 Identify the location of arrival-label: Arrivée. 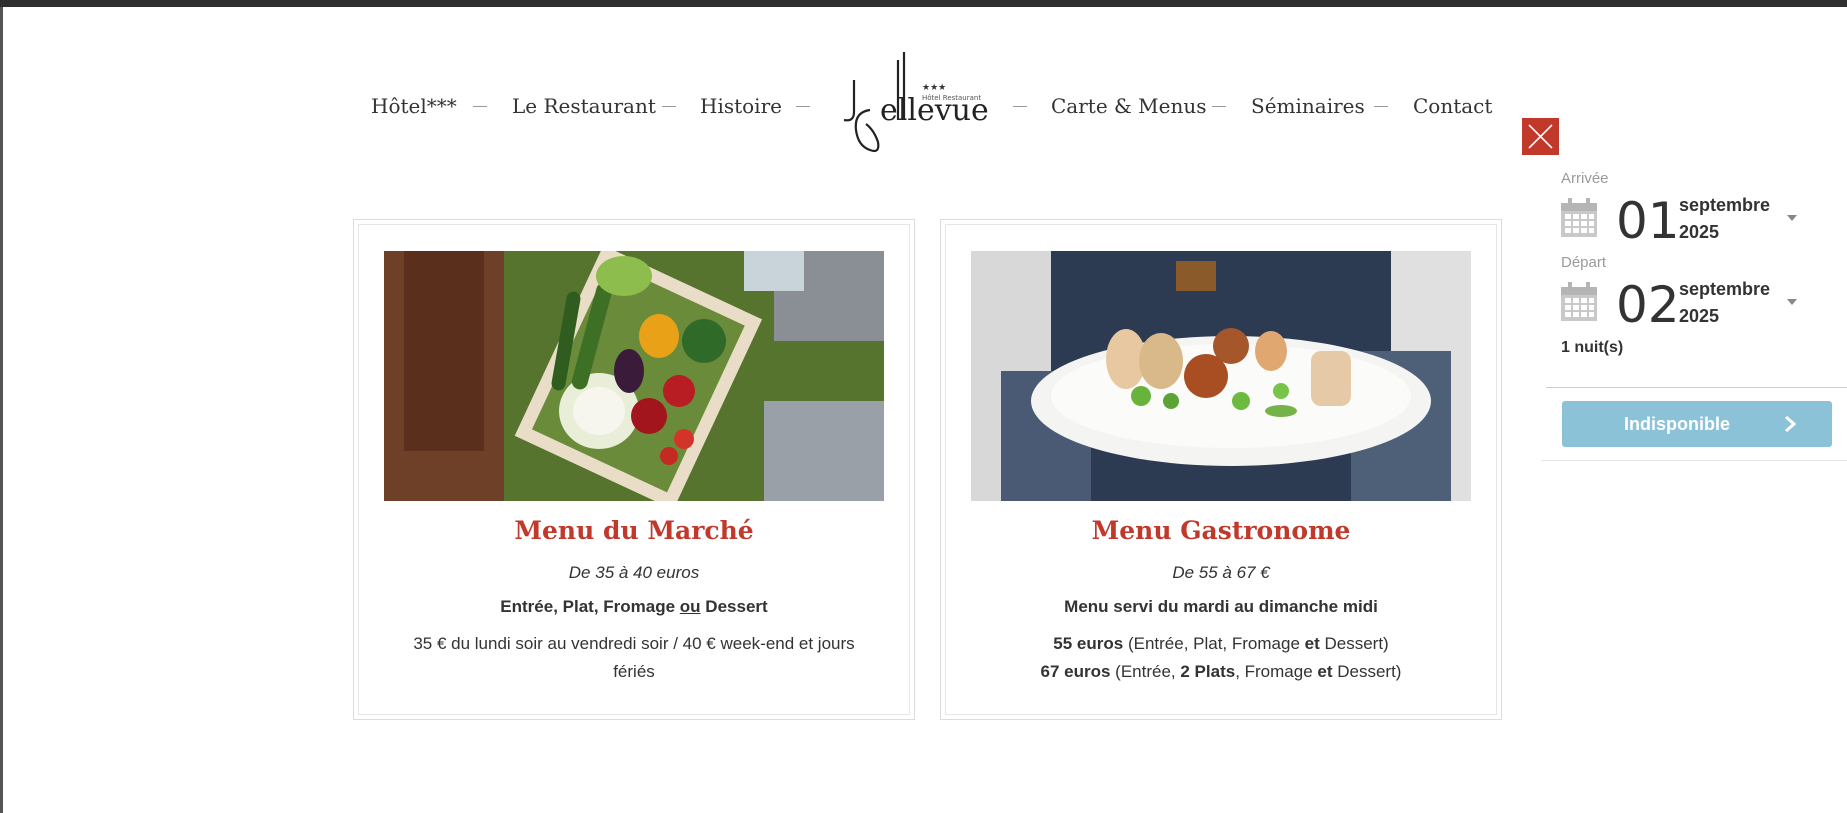
(1585, 178).